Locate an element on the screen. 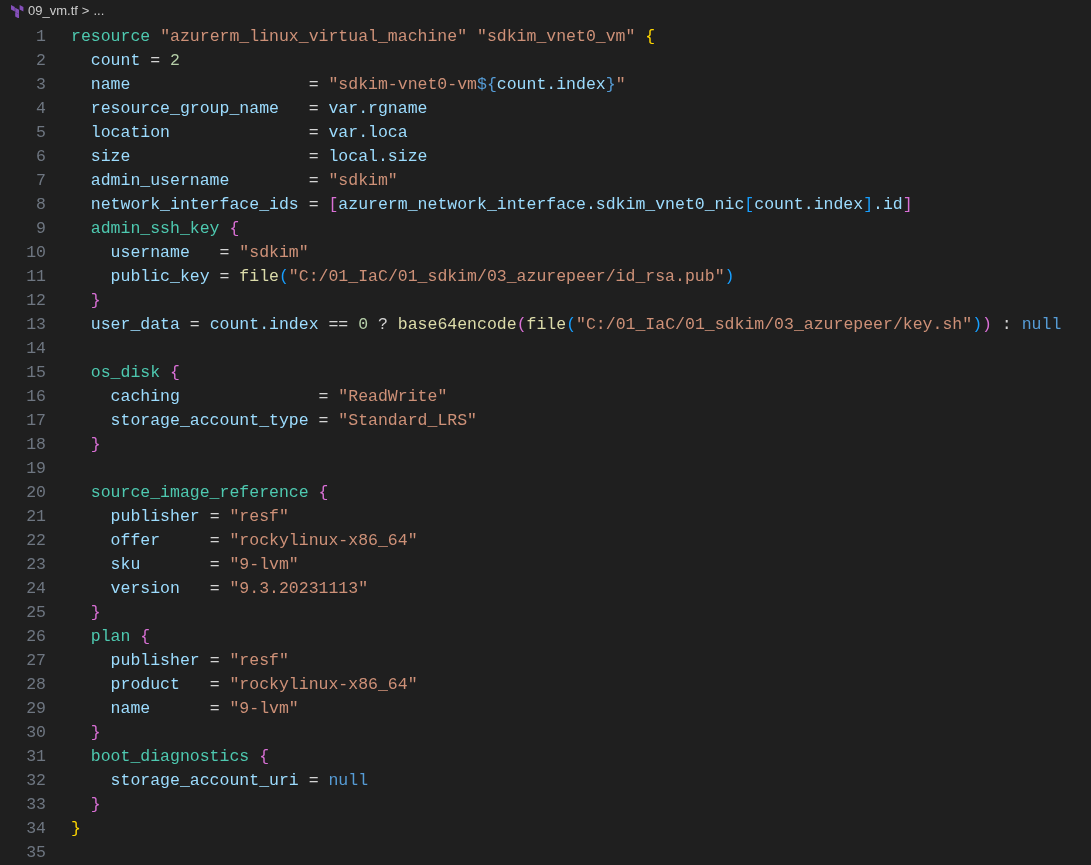  code-line: source_image_reference { is located at coordinates (209, 493).